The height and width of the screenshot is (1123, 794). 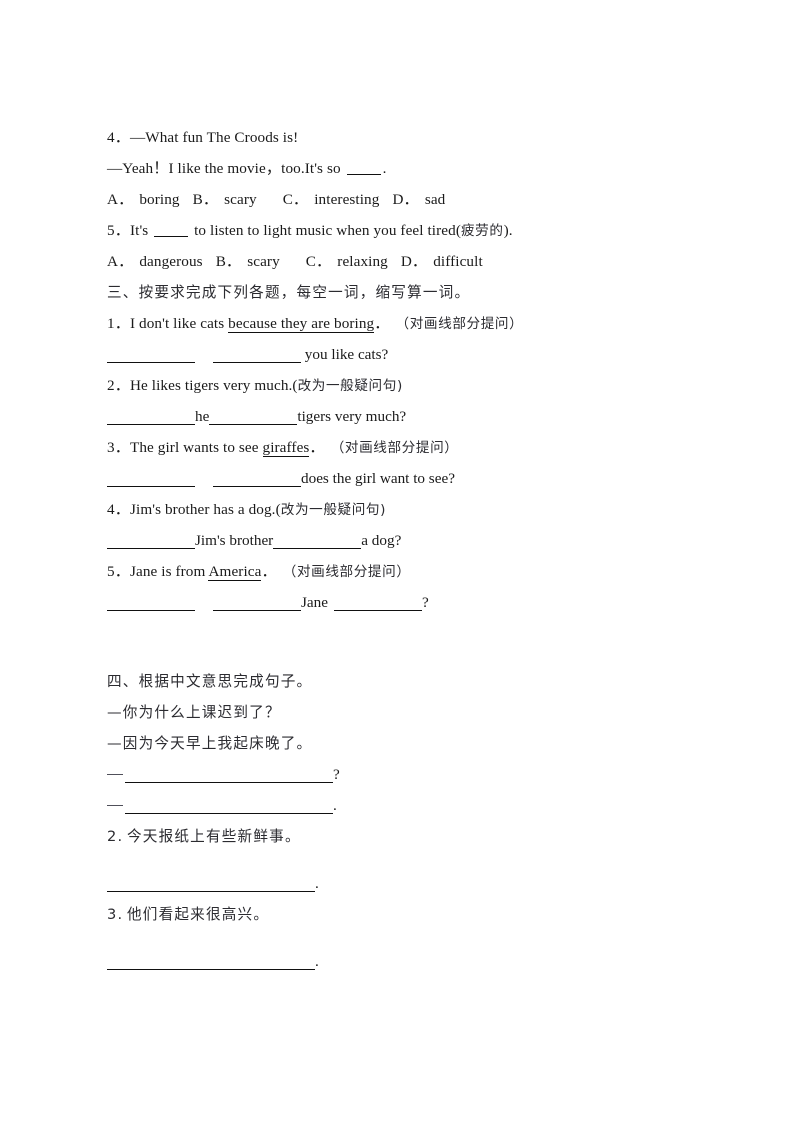 I want to click on section-three-item-2-prompt: 2．He likes tigers very much.(改为一般疑问句), so click(x=397, y=385).